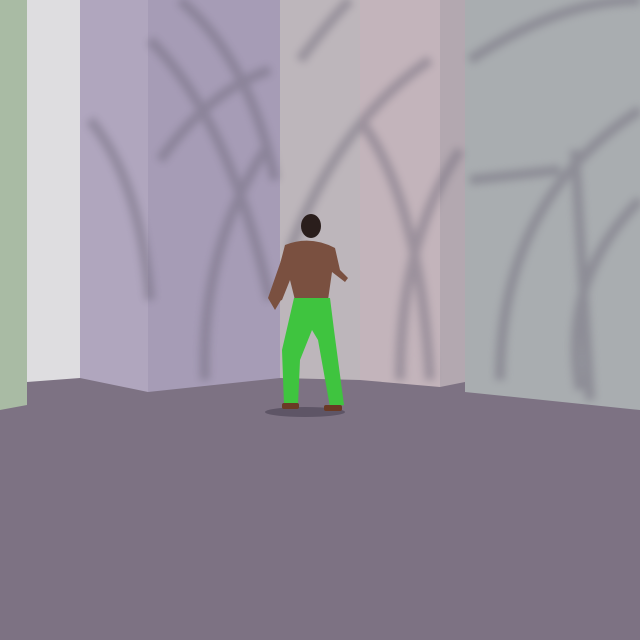 The height and width of the screenshot is (640, 640). What do you see at coordinates (452, 193) in the screenshot?
I see `wall-pink-side` at bounding box center [452, 193].